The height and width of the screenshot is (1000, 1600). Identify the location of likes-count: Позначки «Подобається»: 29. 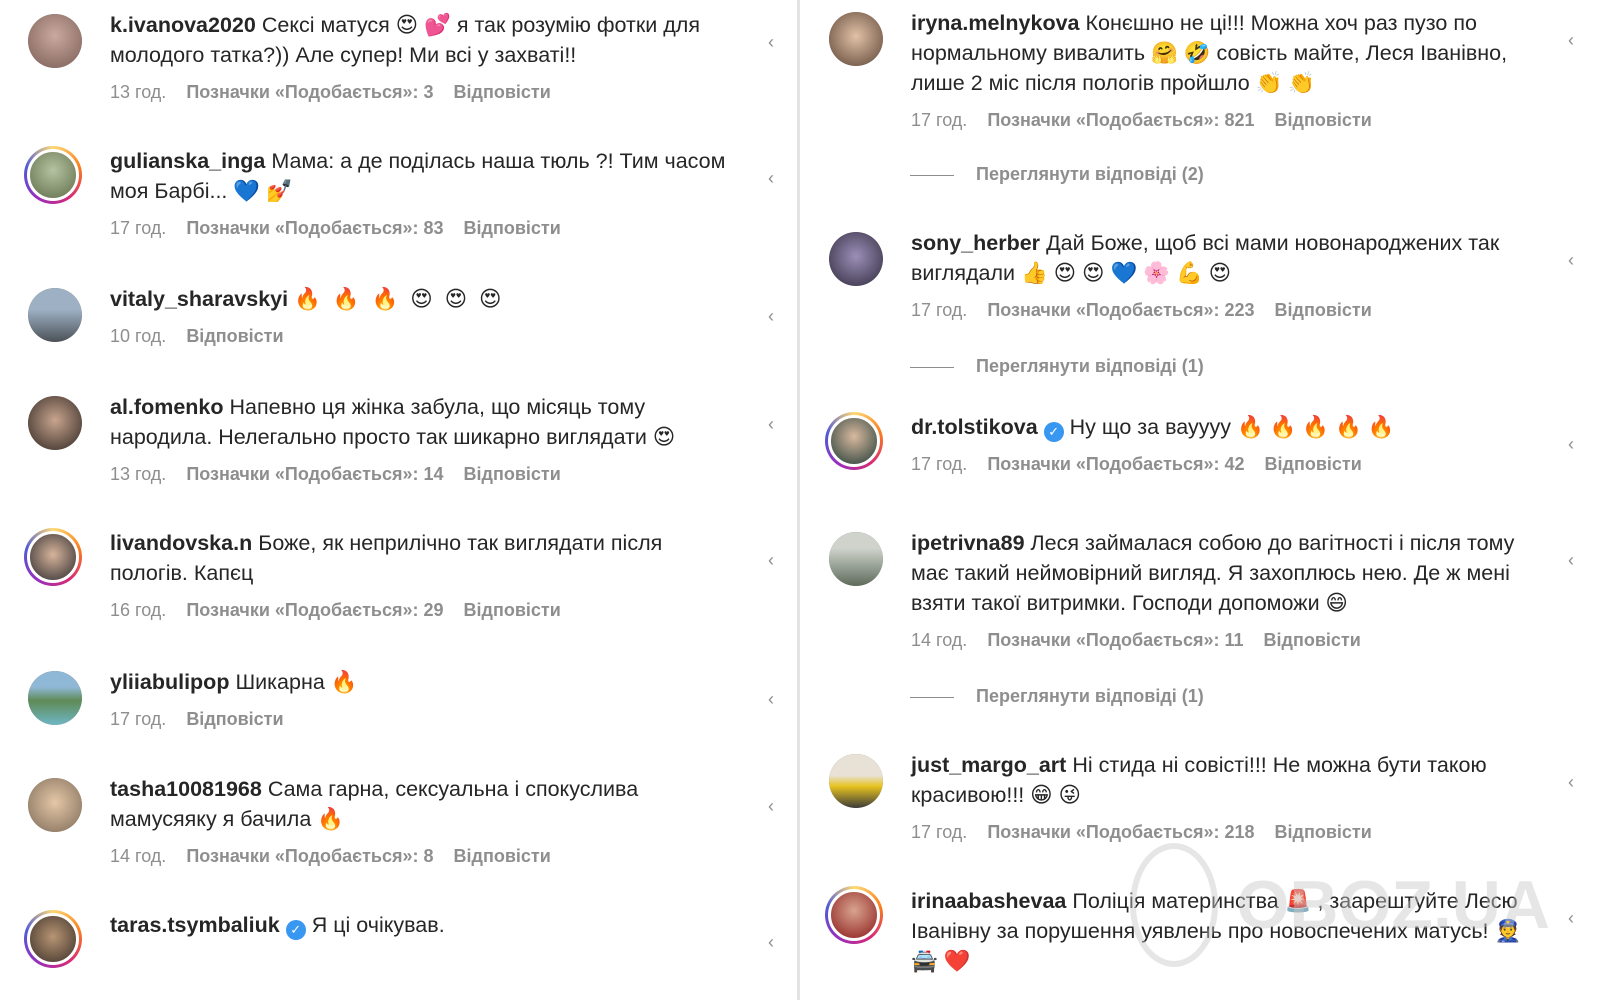
(314, 610).